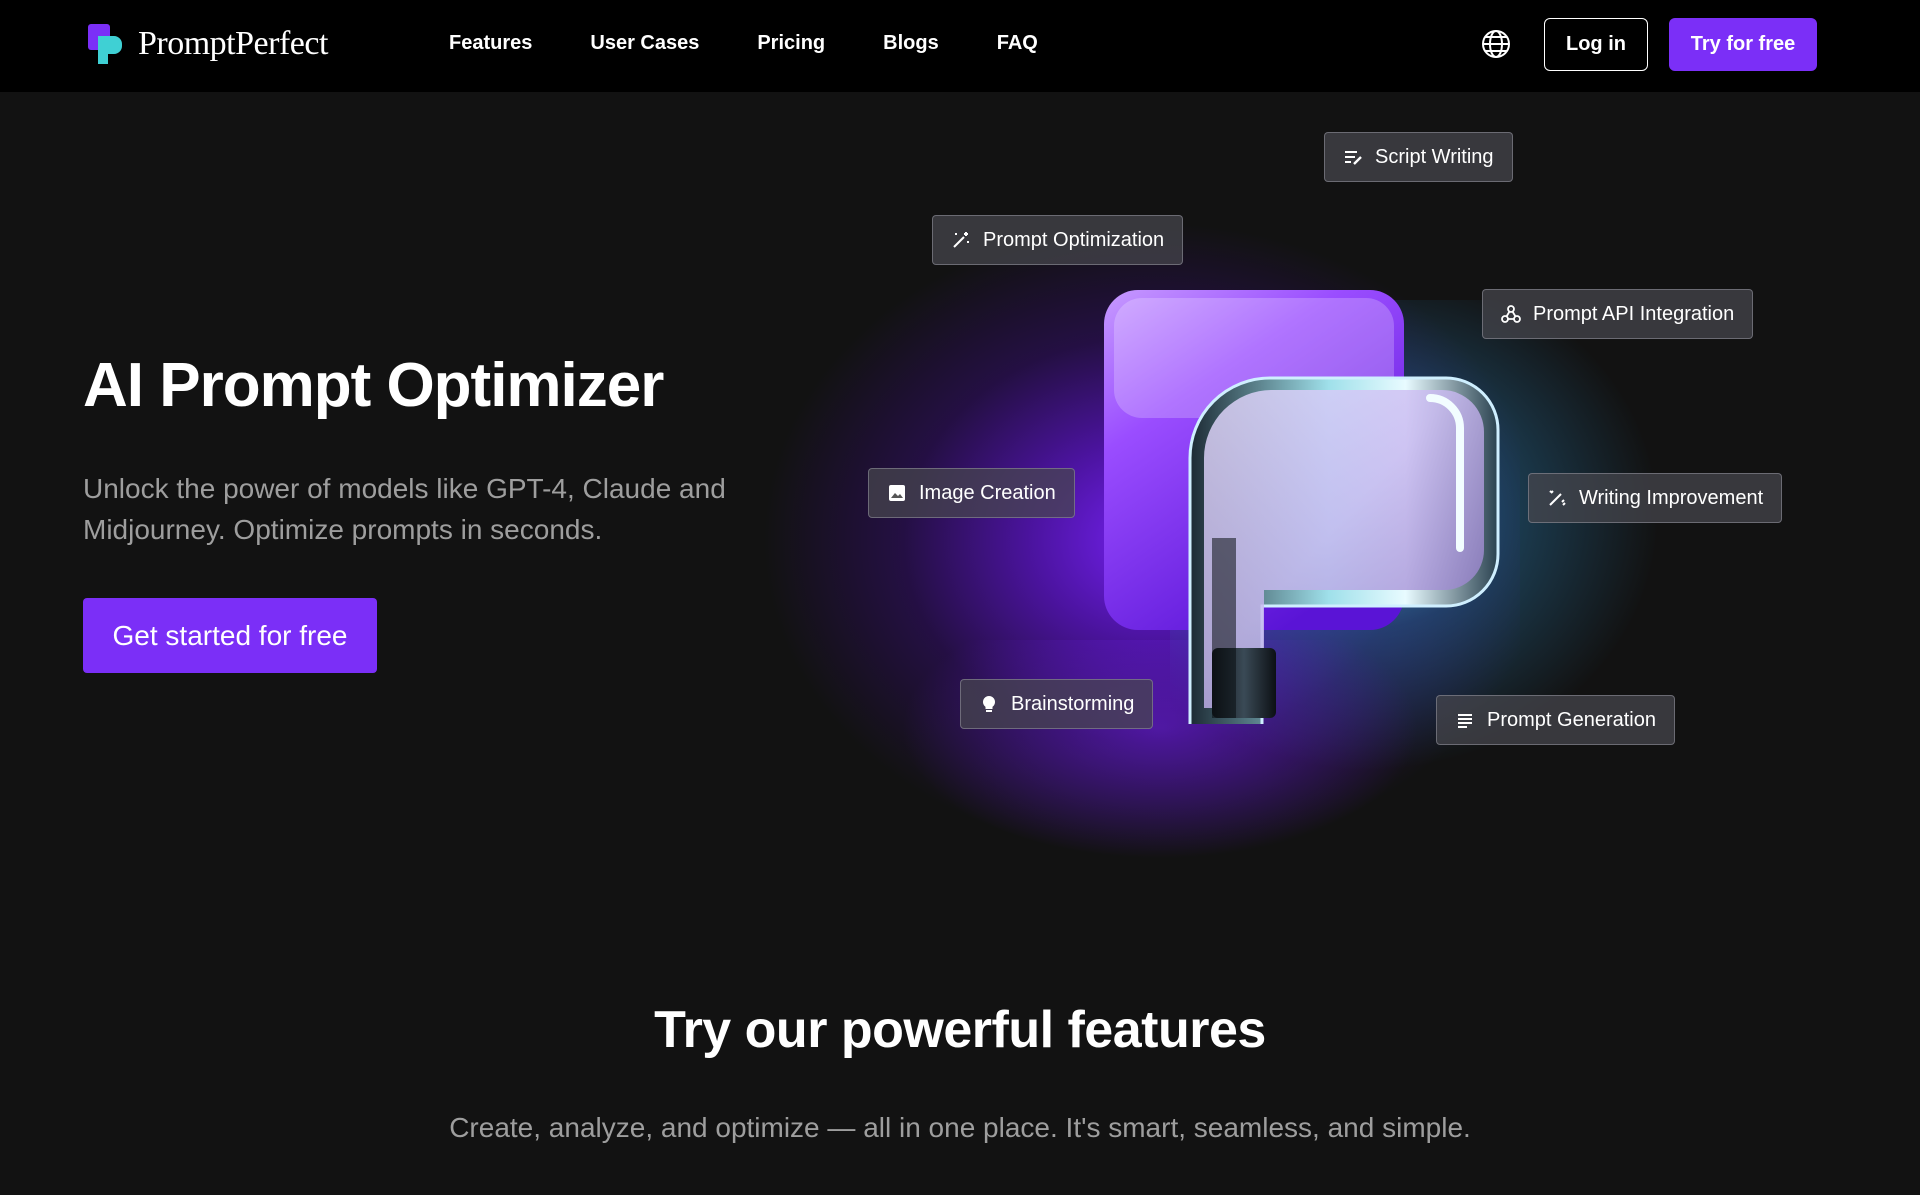  I want to click on features-section-title: Try our powerful features, so click(960, 1030).